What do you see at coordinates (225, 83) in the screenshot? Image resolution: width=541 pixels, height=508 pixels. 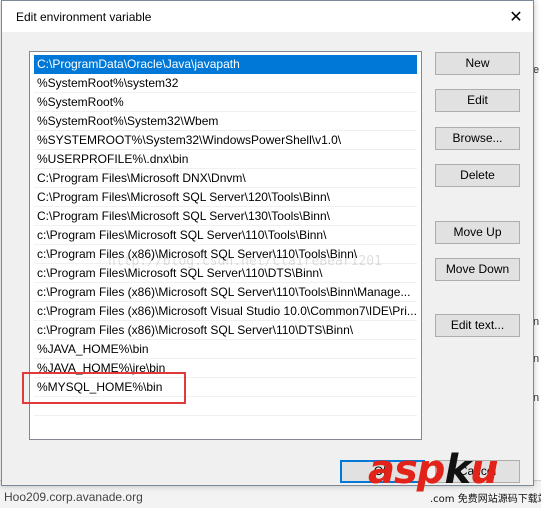 I see `list-item: %SystemRoot%\system32` at bounding box center [225, 83].